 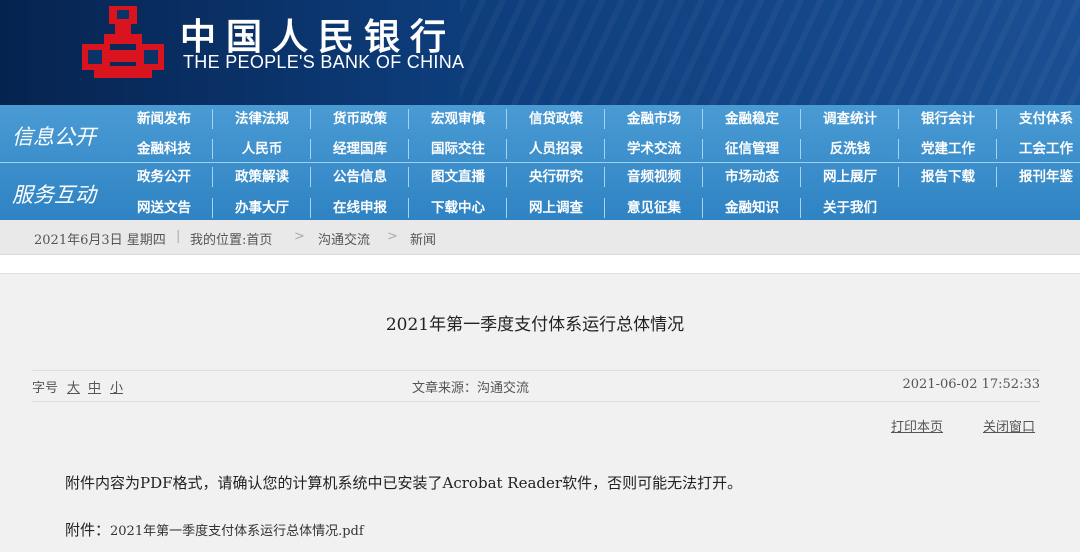 What do you see at coordinates (231, 238) in the screenshot?
I see `breadcrumb-home: 我的位置:首页` at bounding box center [231, 238].